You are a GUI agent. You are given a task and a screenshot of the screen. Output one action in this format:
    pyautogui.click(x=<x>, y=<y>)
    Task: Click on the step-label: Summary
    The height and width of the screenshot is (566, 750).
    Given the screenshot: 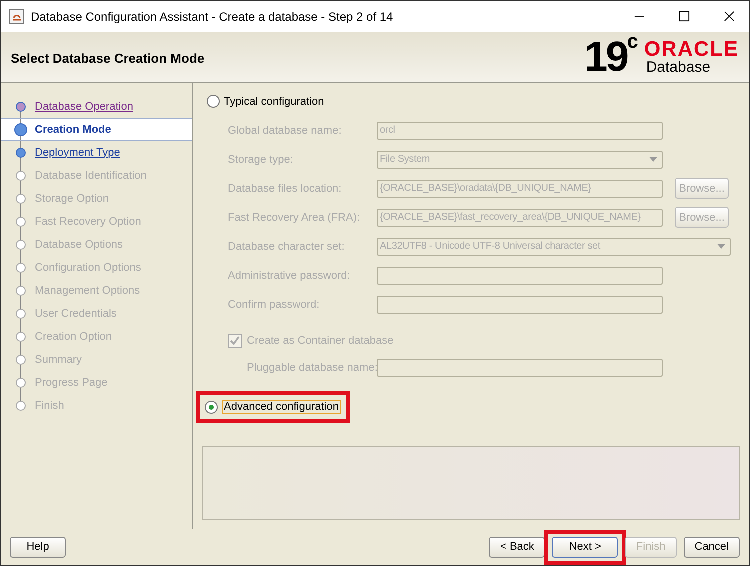 What is the action you would take?
    pyautogui.click(x=58, y=360)
    